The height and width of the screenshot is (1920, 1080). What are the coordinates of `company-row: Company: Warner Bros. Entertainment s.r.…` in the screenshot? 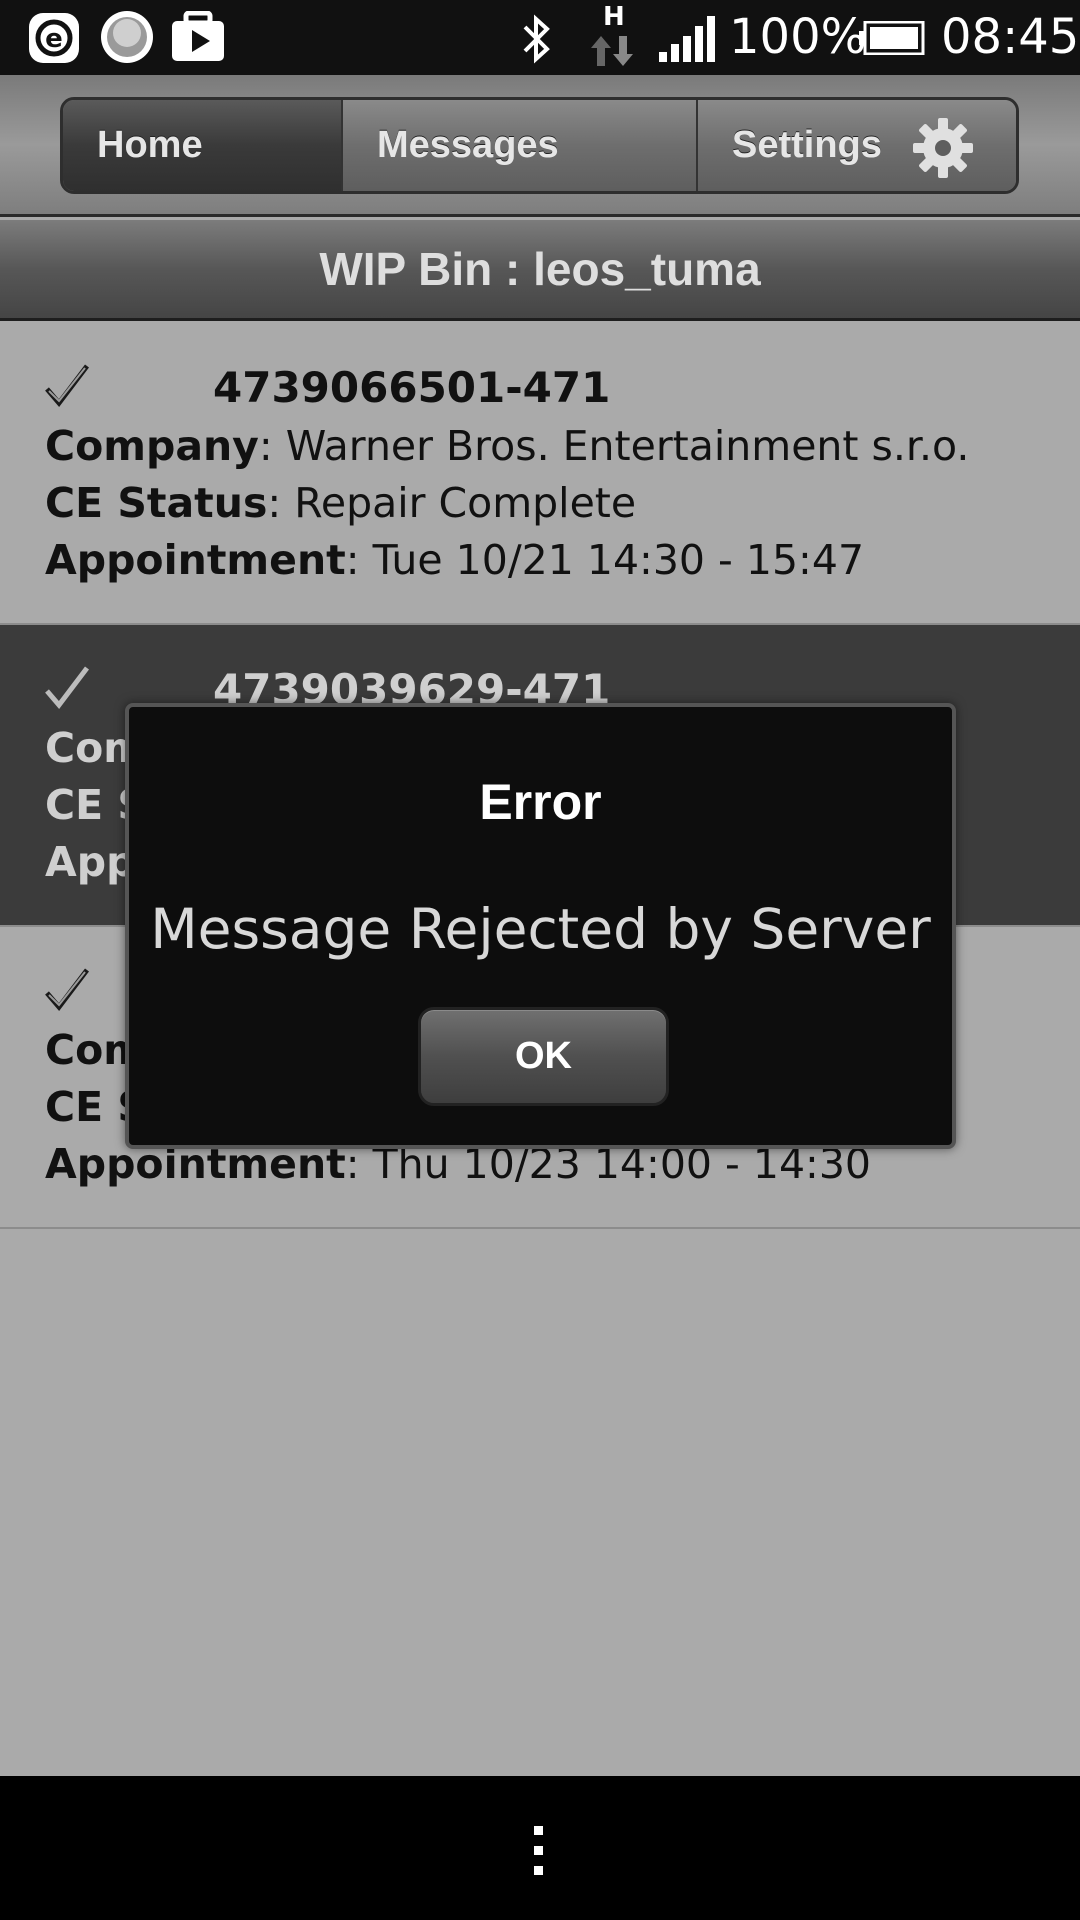 It's located at (507, 446).